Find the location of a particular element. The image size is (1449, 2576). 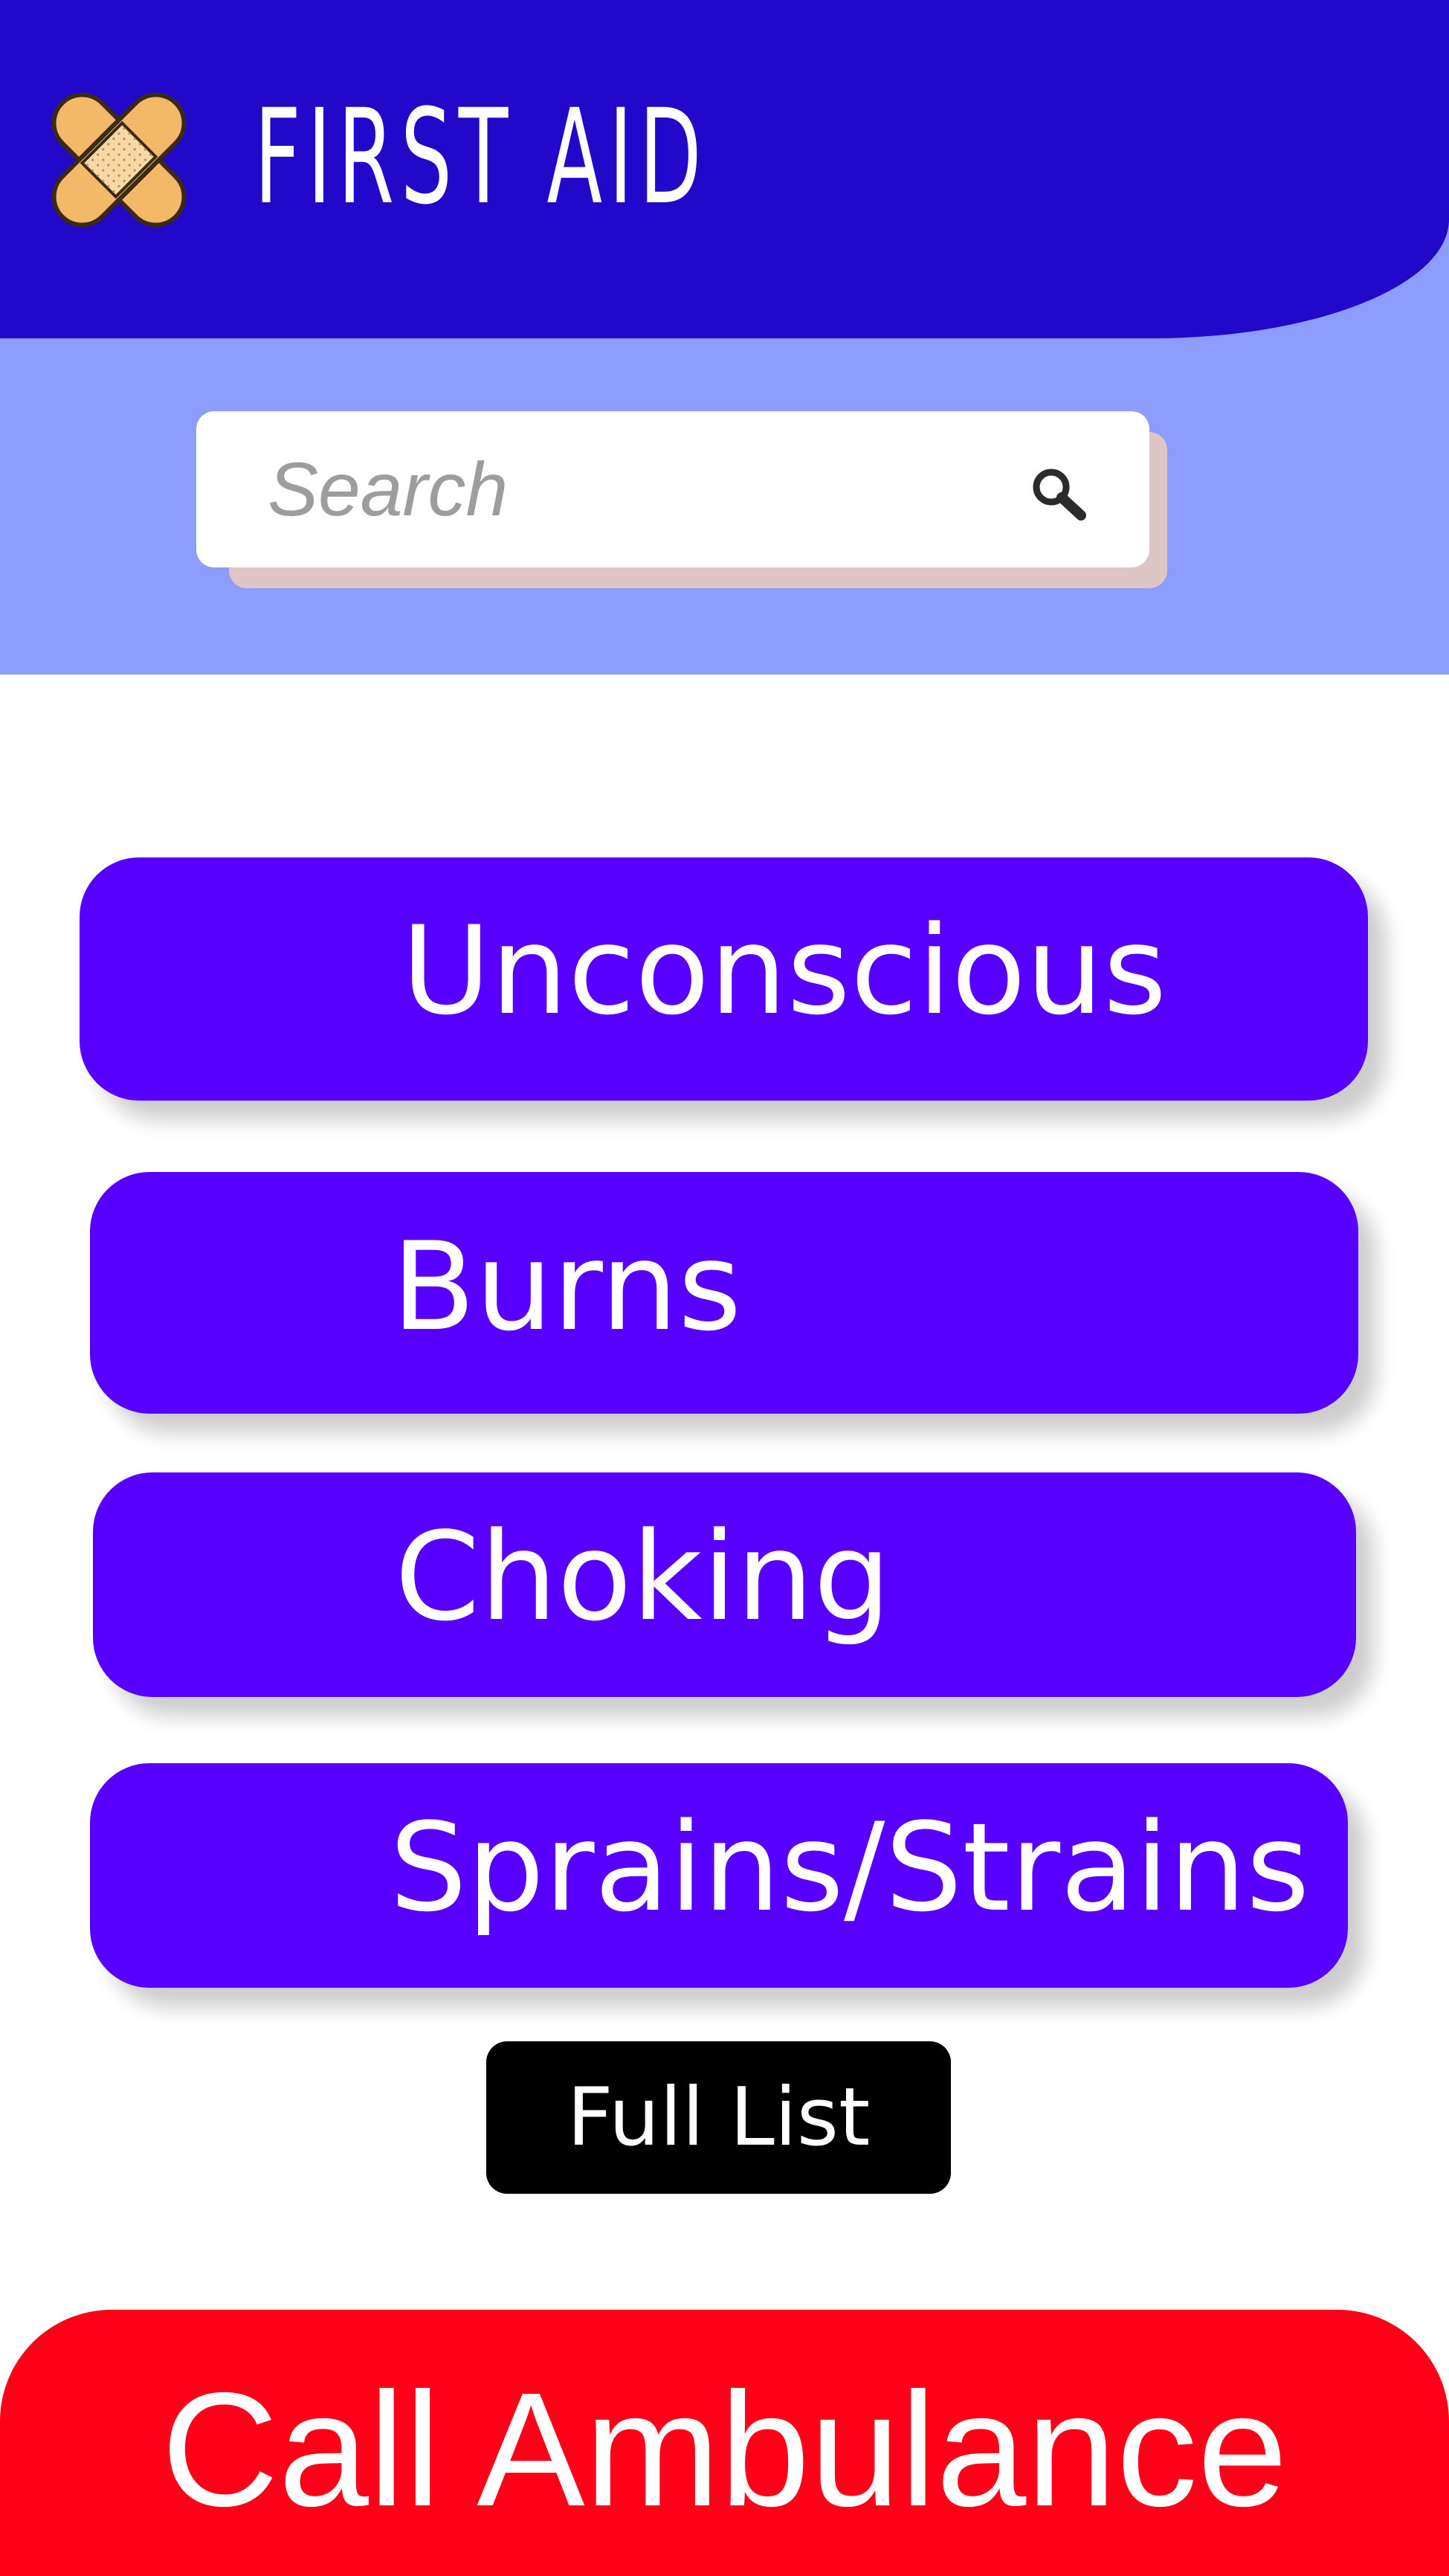

topic-button-choking: Choking is located at coordinates (724, 1584).